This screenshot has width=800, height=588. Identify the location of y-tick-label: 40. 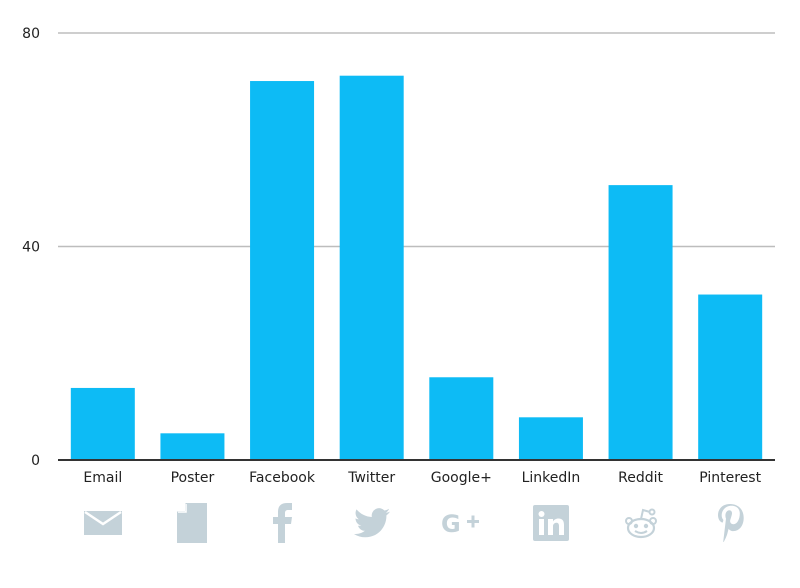
(31, 248).